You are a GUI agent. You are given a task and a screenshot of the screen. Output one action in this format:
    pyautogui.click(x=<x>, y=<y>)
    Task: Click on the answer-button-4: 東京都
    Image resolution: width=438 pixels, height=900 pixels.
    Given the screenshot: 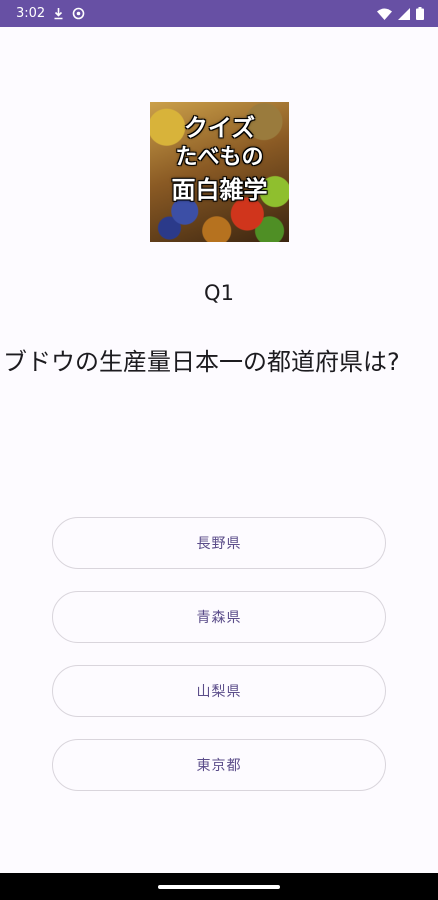 What is the action you would take?
    pyautogui.click(x=219, y=765)
    